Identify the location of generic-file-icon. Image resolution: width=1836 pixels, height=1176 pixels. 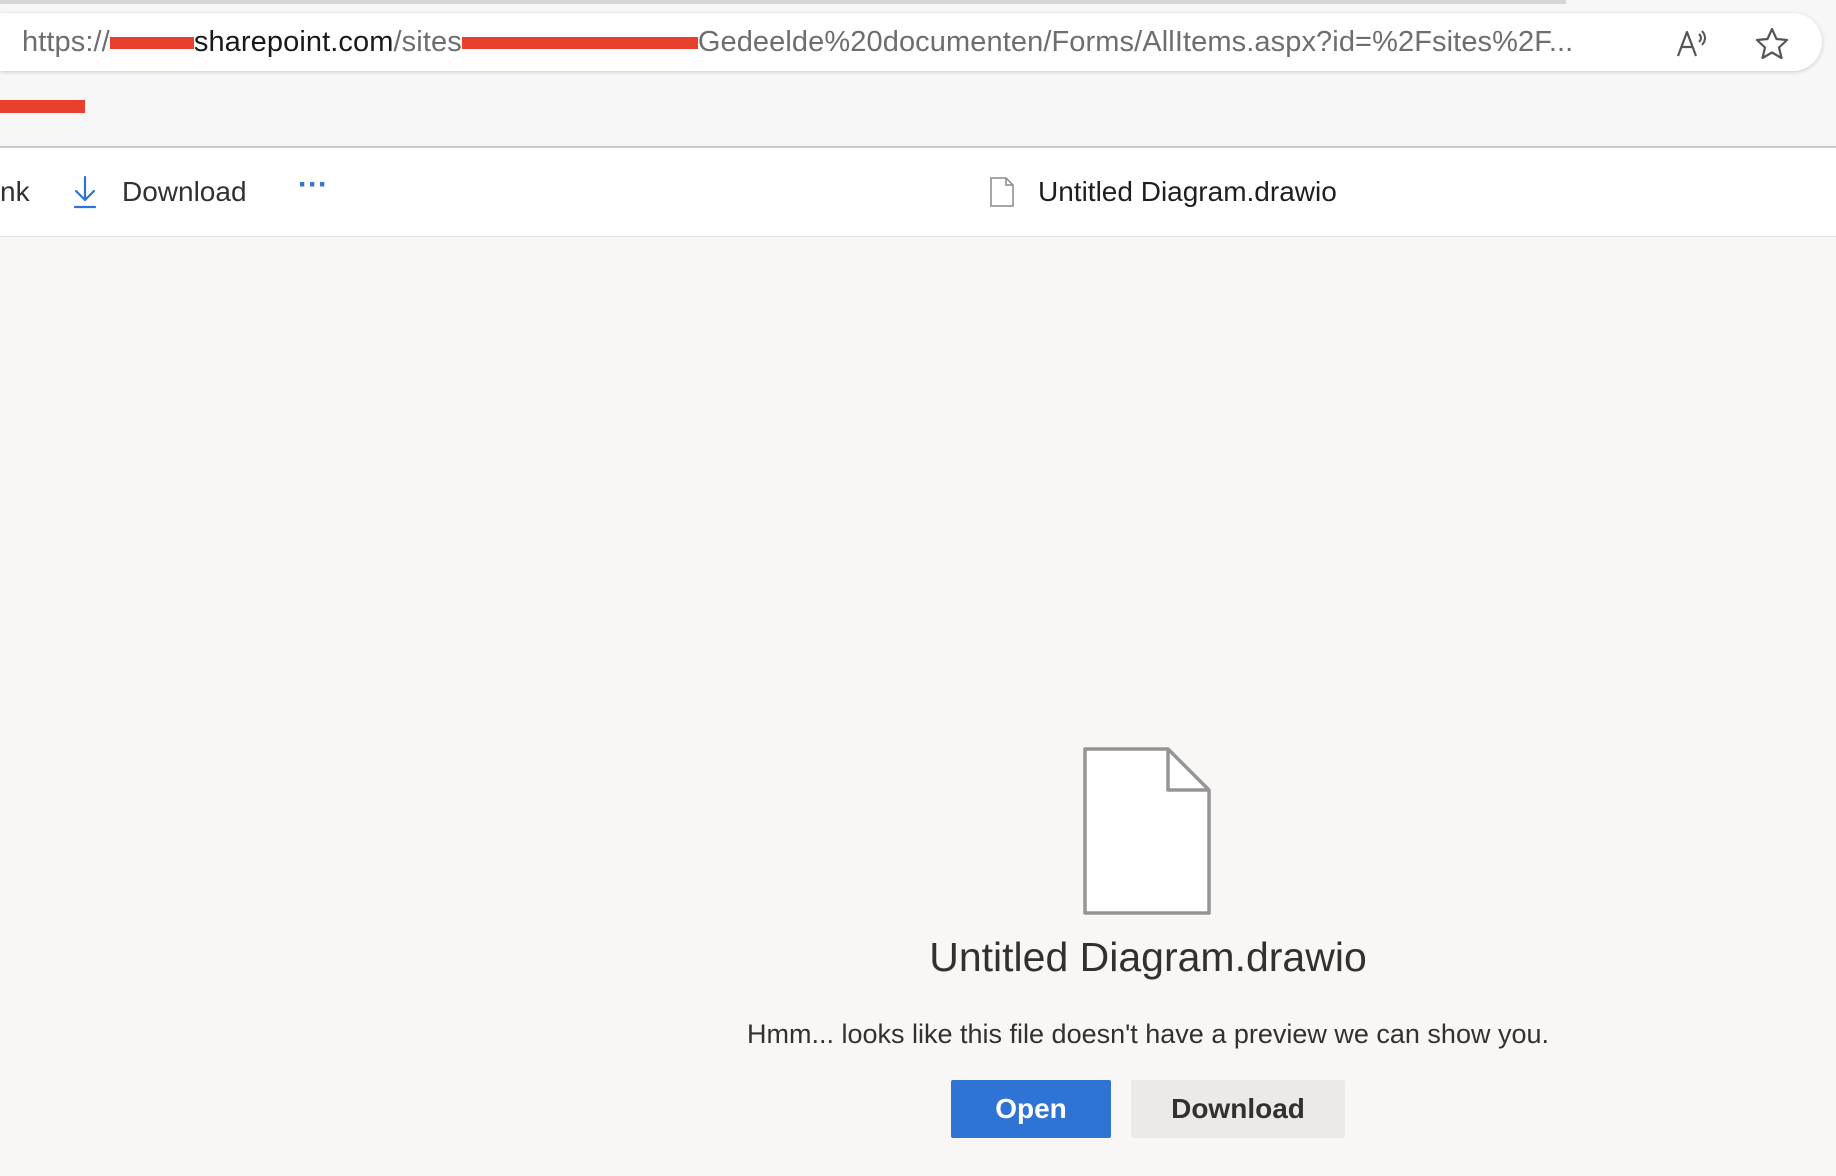
(1147, 833).